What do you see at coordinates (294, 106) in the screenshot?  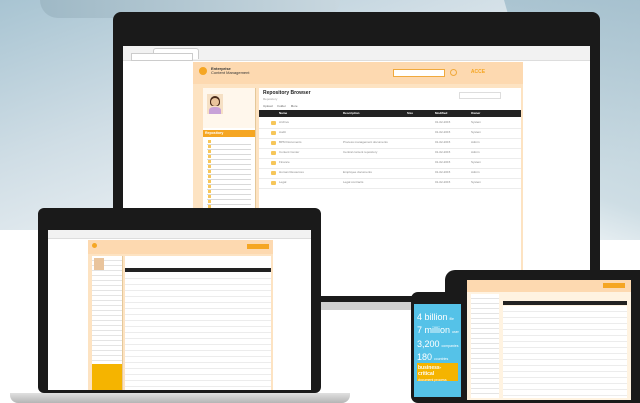 I see `more-button: More` at bounding box center [294, 106].